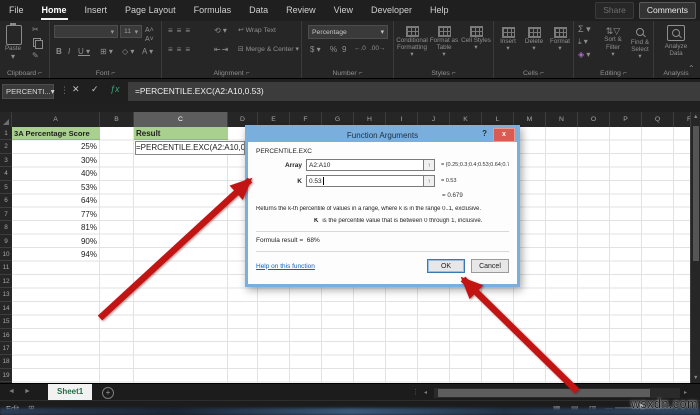  Describe the element at coordinates (6, 188) in the screenshot. I see `row-header-5: 5` at that location.